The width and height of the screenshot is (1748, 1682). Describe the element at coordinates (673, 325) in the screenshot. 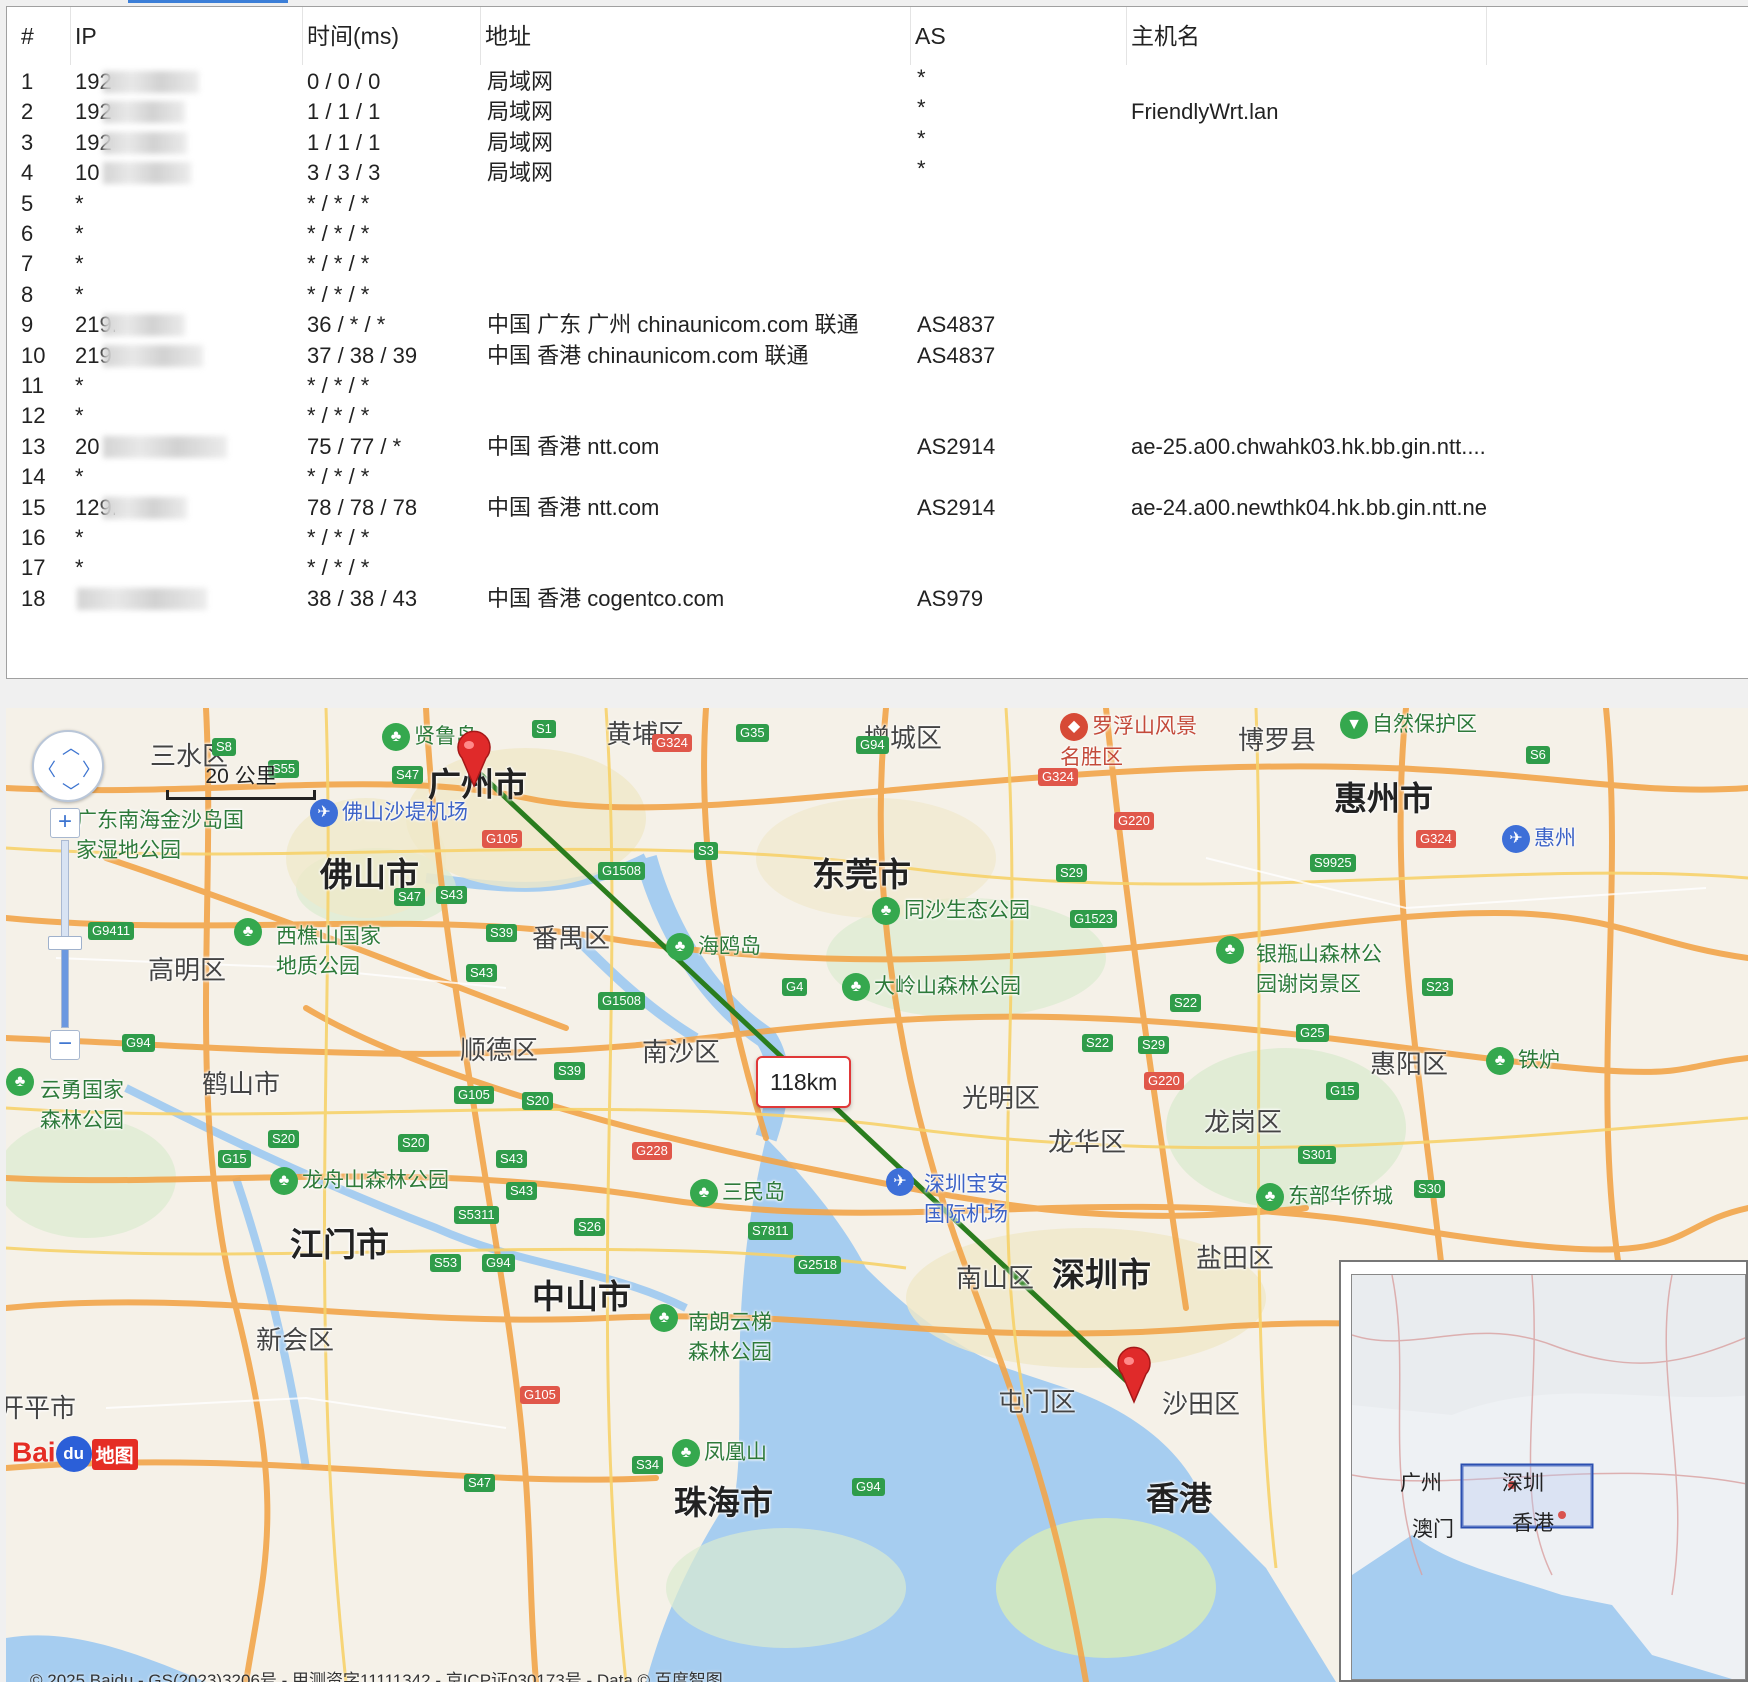

I see `cell-address: 中国 广东 广州 chinaunicom.com 联通` at that location.